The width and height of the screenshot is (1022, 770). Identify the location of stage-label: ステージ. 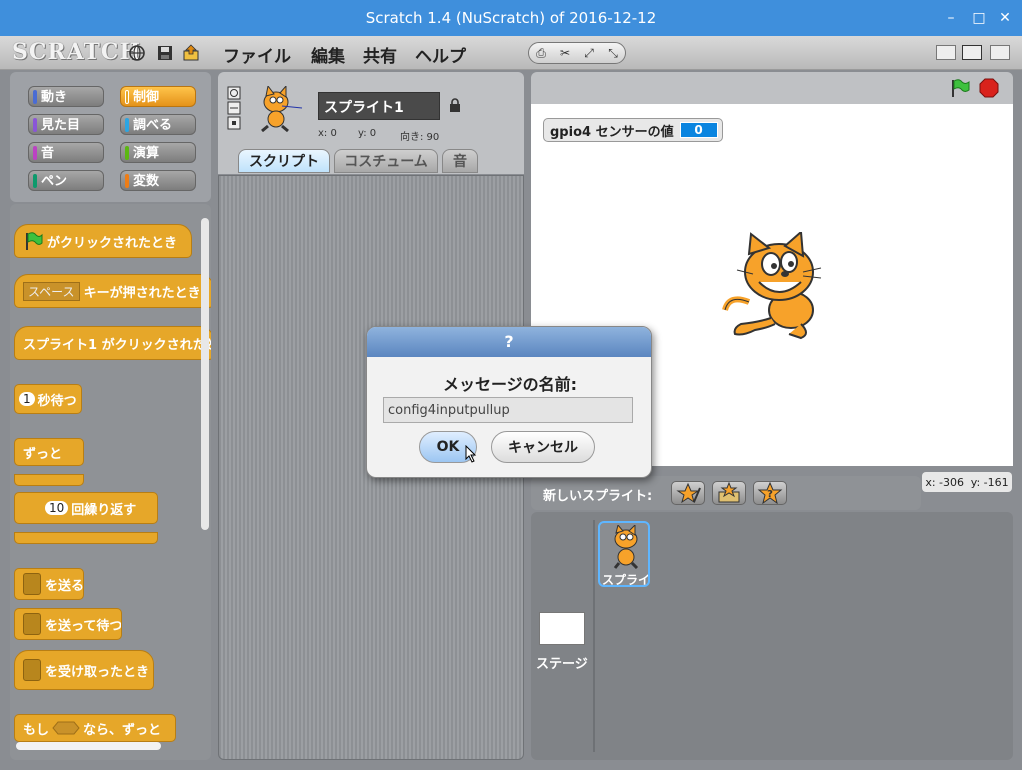
(562, 664).